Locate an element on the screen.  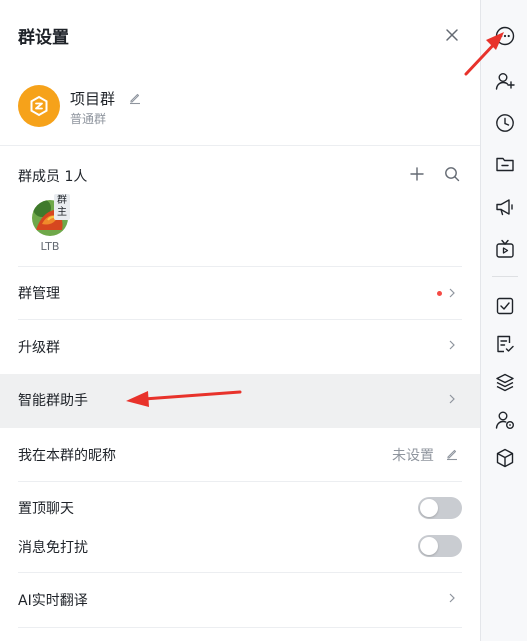
member-name: LTB is located at coordinates (50, 246).